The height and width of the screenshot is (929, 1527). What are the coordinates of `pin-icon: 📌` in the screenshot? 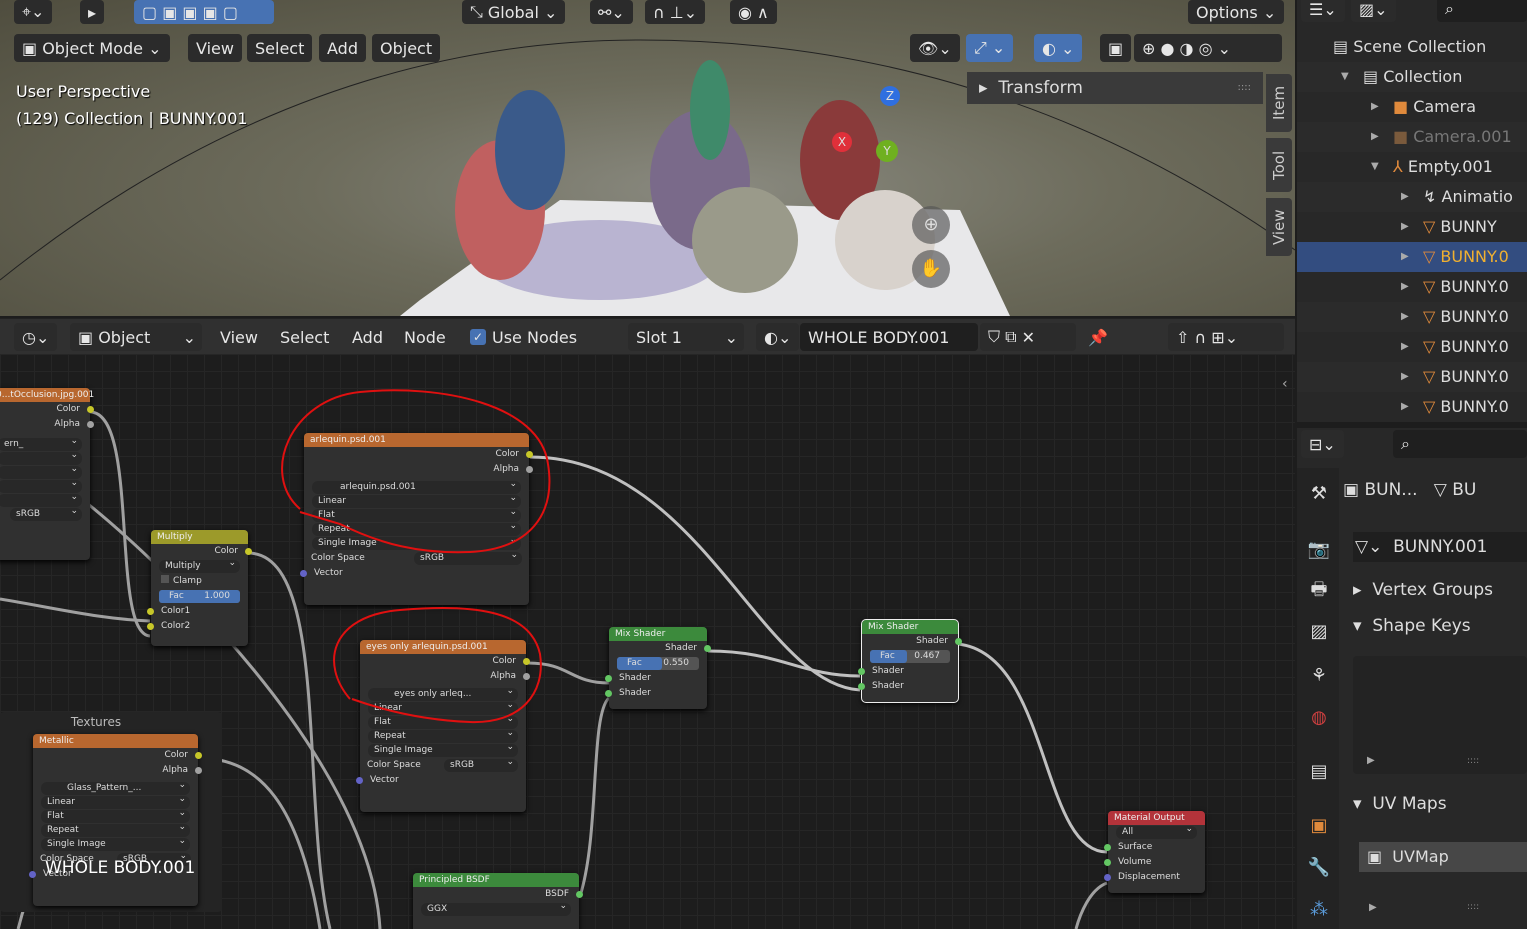 It's located at (1098, 337).